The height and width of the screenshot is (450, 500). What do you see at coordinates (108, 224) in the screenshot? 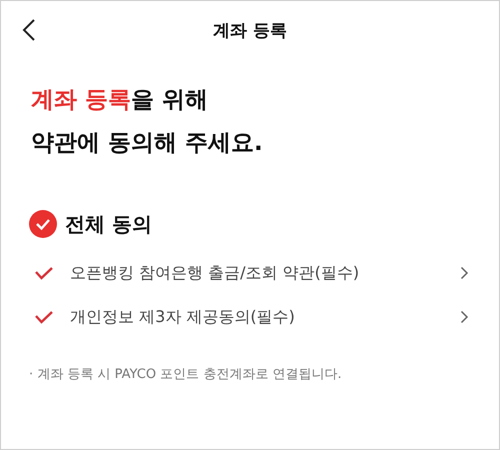
I see `agree-all-label: 전체 동의` at bounding box center [108, 224].